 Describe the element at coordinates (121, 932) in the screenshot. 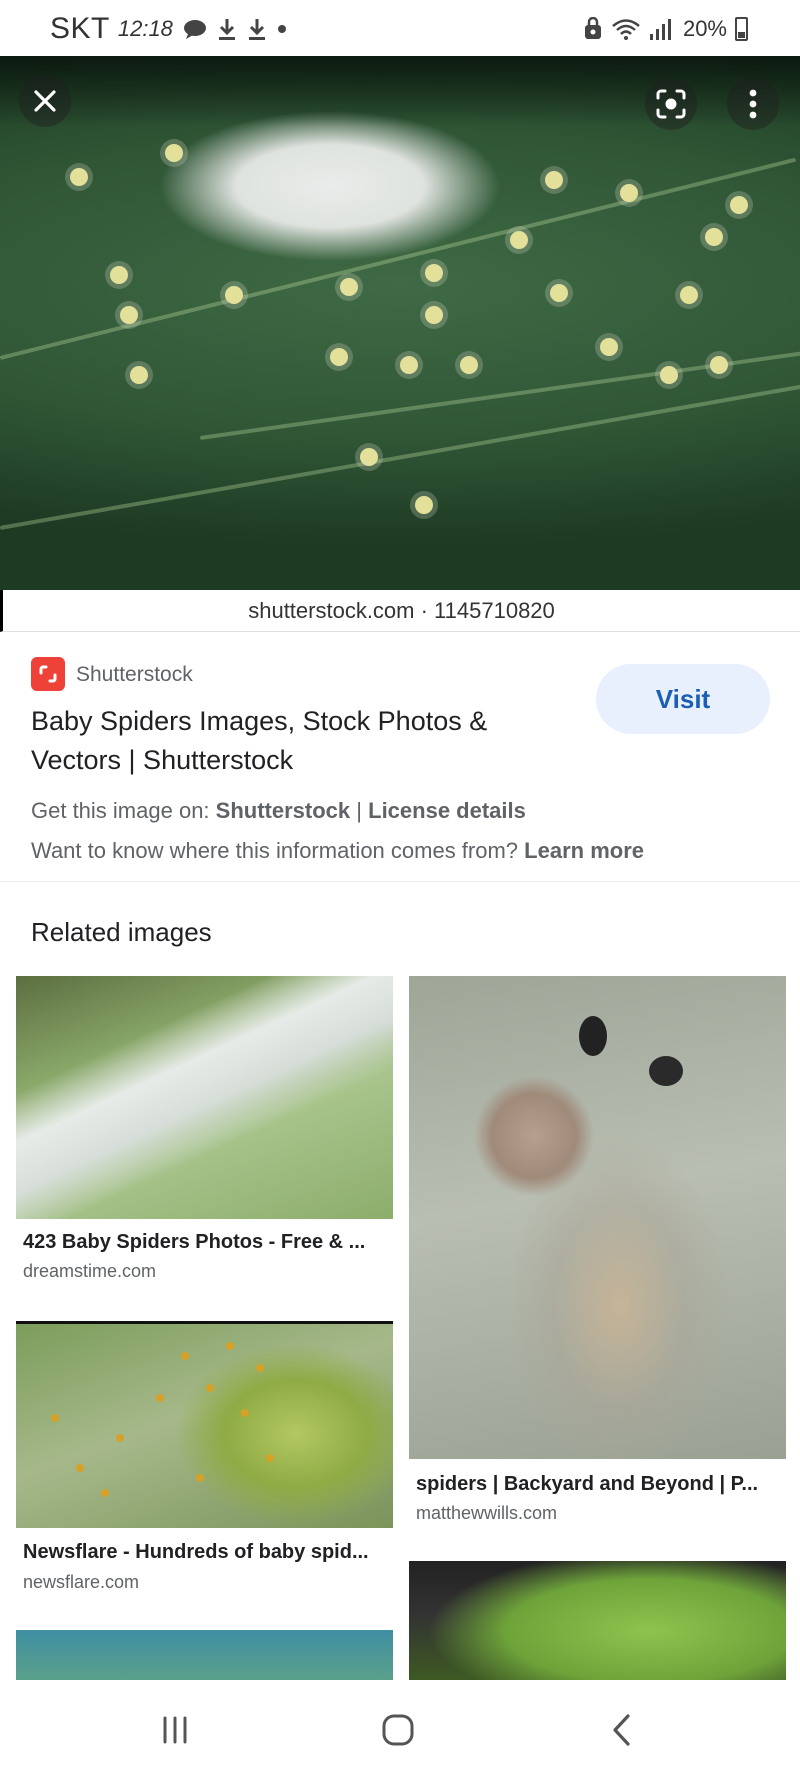

I see `related-images-heading: Related images` at that location.